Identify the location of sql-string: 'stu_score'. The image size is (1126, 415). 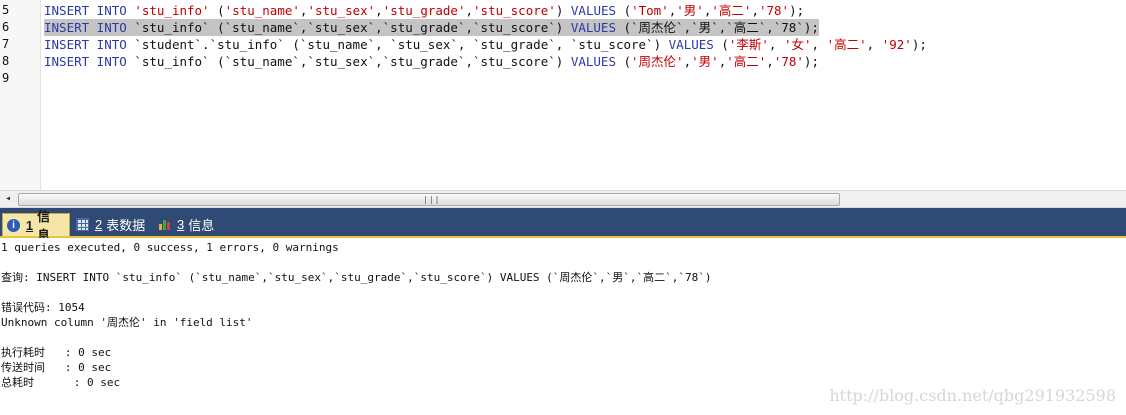
(514, 10).